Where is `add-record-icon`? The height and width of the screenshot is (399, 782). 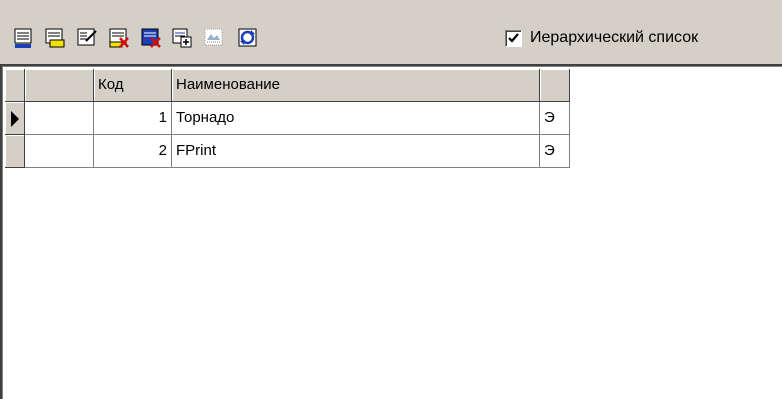
add-record-icon is located at coordinates (23, 38).